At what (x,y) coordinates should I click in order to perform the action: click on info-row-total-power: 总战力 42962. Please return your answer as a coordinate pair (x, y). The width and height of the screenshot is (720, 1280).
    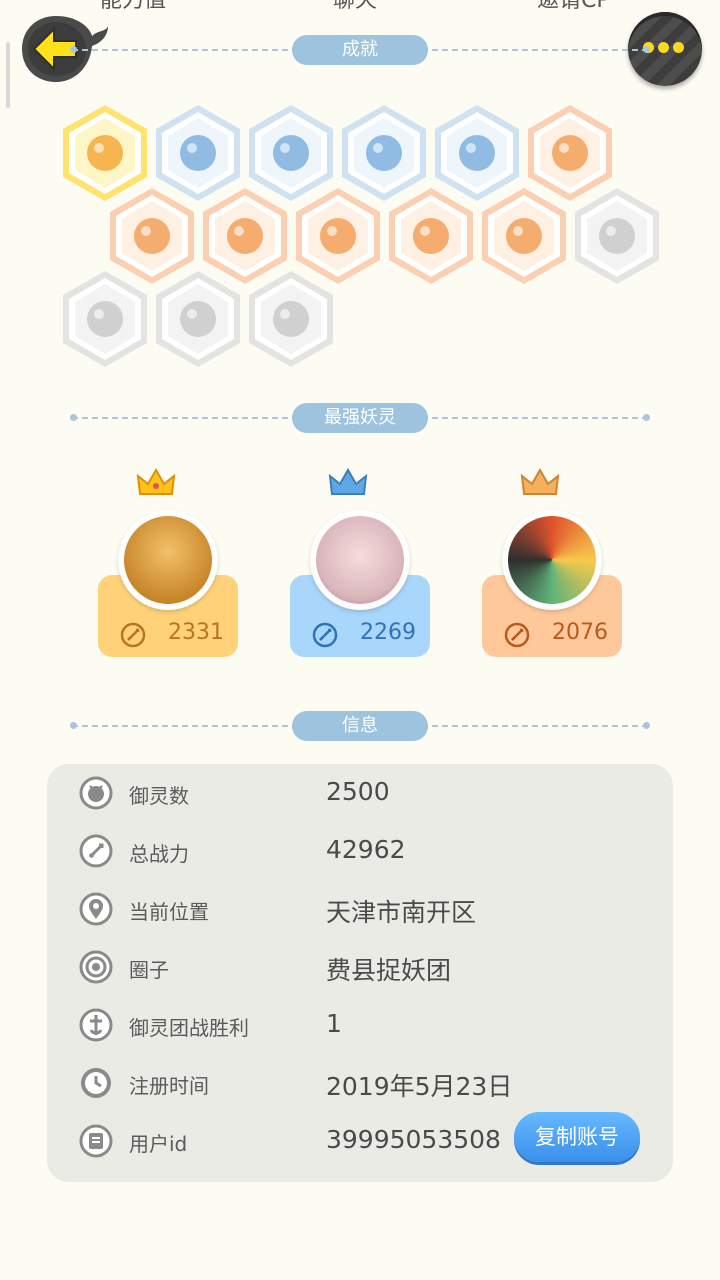
    Looking at the image, I should click on (360, 851).